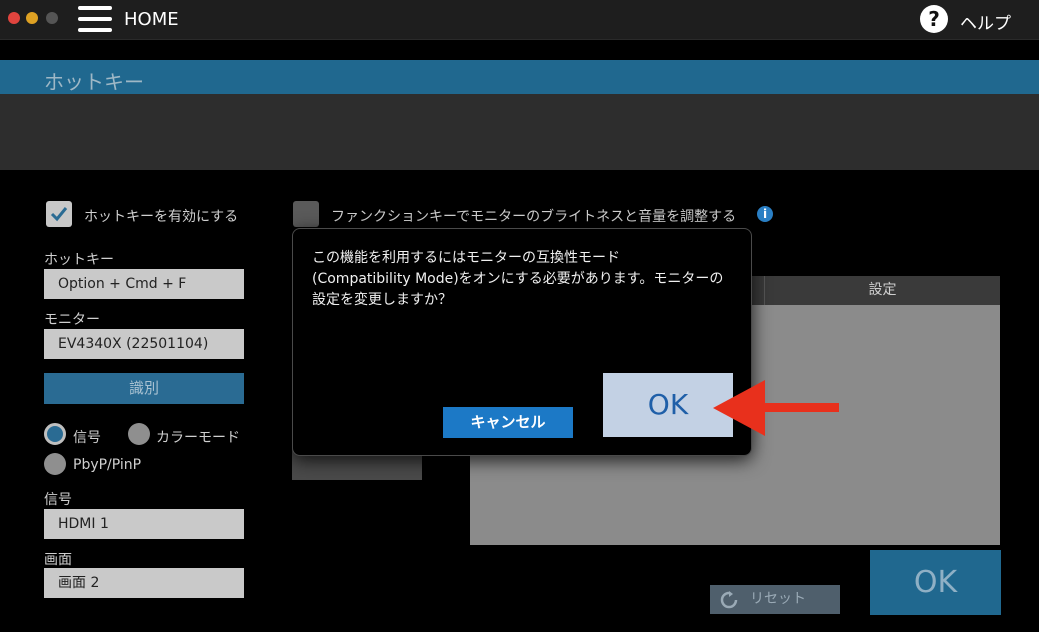 Image resolution: width=1039 pixels, height=632 pixels. Describe the element at coordinates (508, 422) in the screenshot. I see `dialog-cancel-button: キャンセル` at that location.